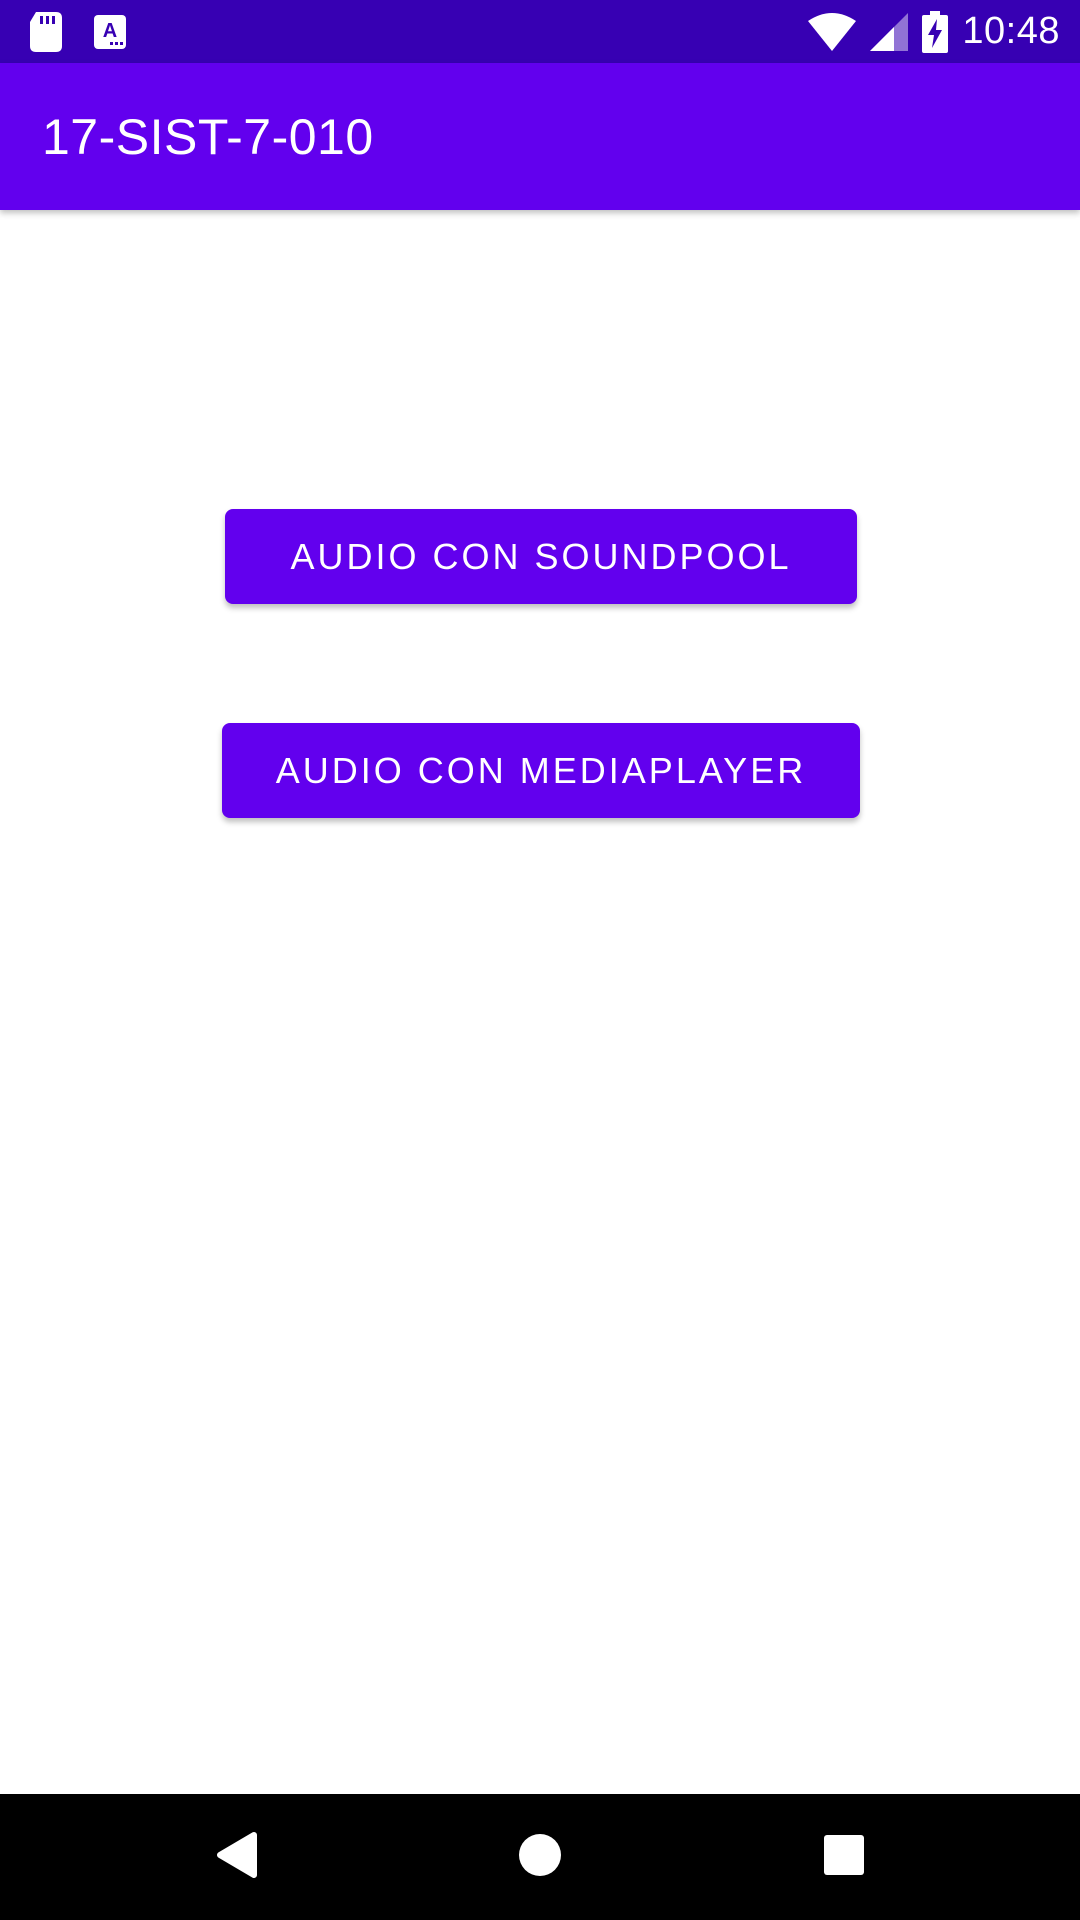 This screenshot has width=1080, height=1920. What do you see at coordinates (541, 770) in the screenshot?
I see `audio-mediaplayer-button: AUDIO CON MEDIAPLAYER` at bounding box center [541, 770].